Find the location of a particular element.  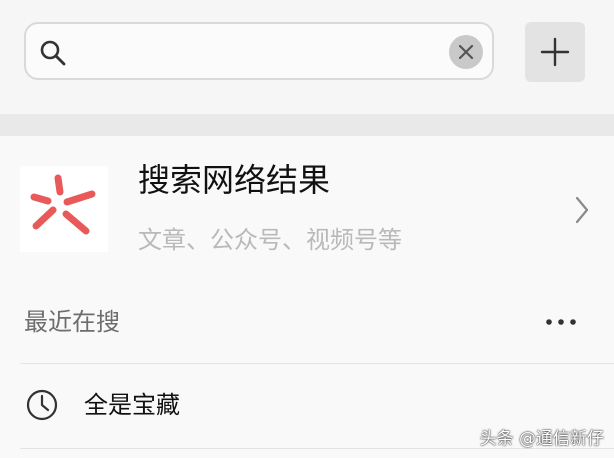

search-input is located at coordinates (258, 52).